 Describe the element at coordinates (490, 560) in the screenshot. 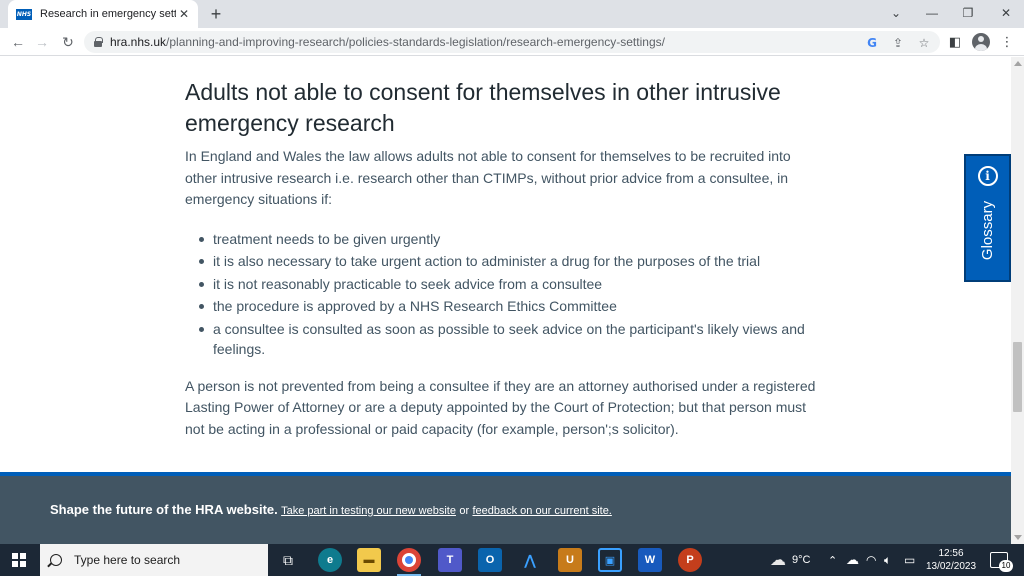

I see `outlook-icon: O` at that location.